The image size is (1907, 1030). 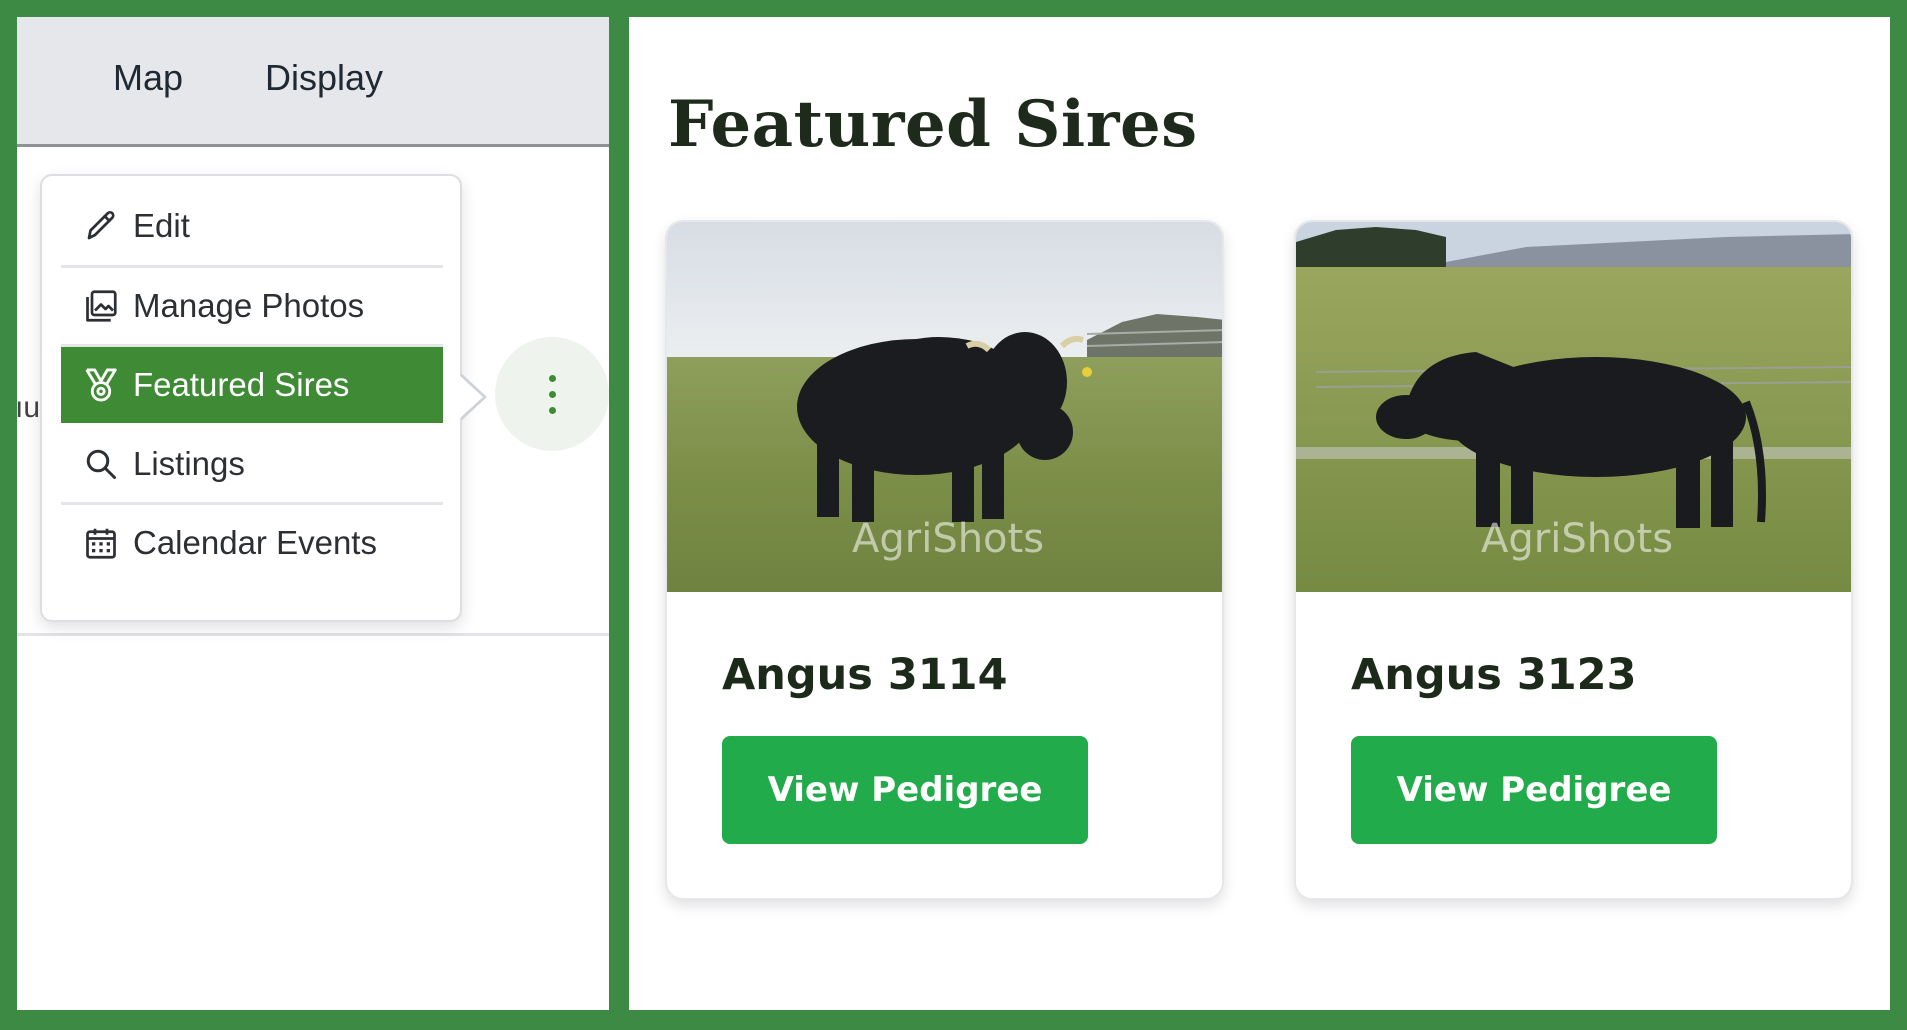 What do you see at coordinates (324, 78) in the screenshot?
I see `tab-display: Display` at bounding box center [324, 78].